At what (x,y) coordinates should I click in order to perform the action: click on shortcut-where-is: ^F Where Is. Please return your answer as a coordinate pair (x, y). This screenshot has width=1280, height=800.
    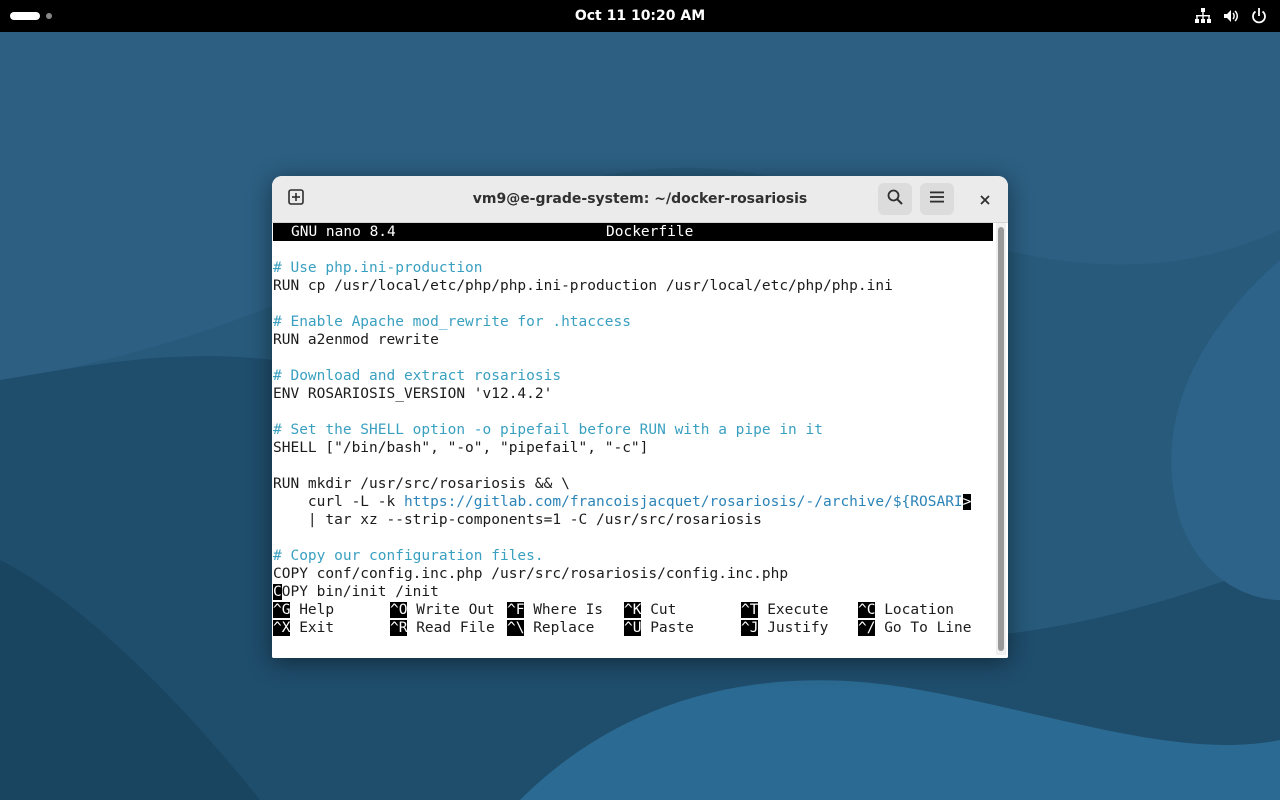
    Looking at the image, I should click on (555, 610).